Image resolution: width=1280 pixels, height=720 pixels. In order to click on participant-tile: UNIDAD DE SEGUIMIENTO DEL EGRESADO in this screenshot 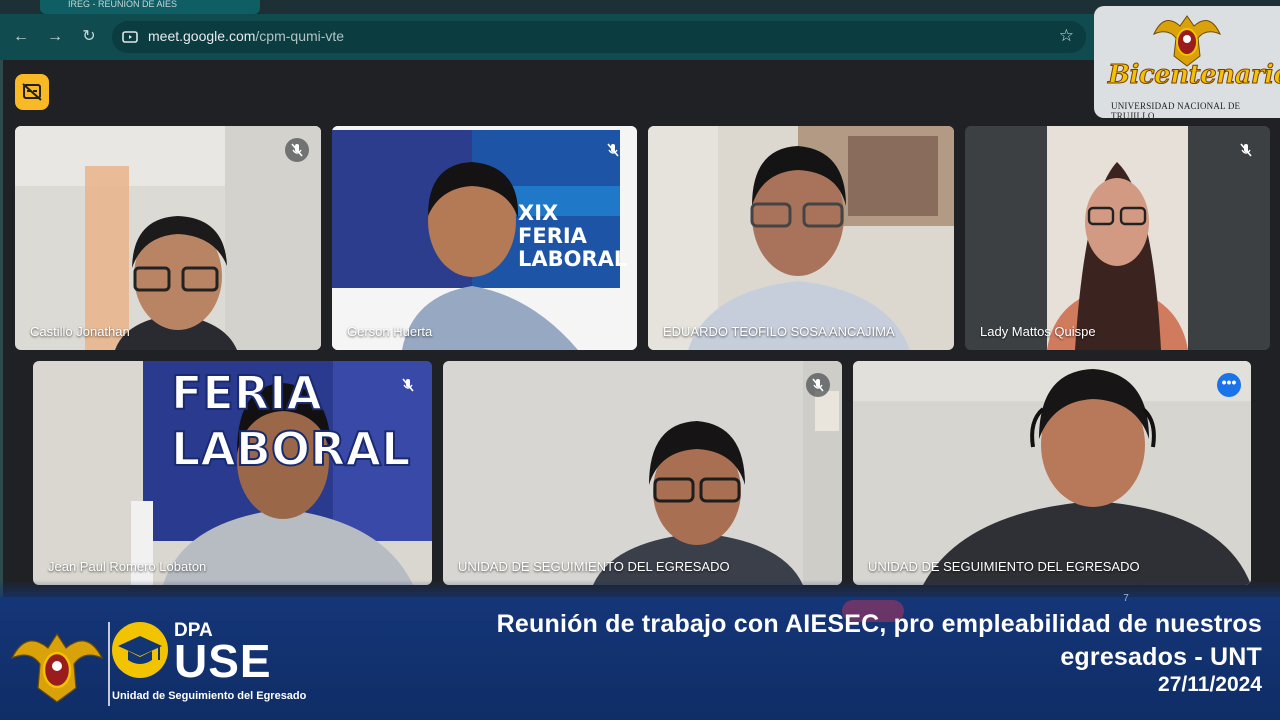, I will do `click(642, 473)`.